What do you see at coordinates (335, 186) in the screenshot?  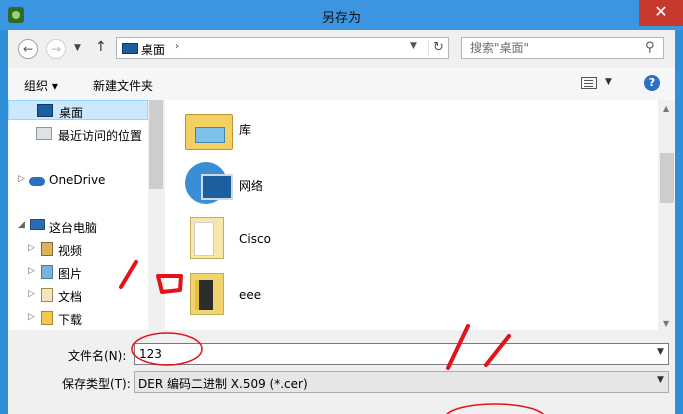 I see `list-item: 网络` at bounding box center [335, 186].